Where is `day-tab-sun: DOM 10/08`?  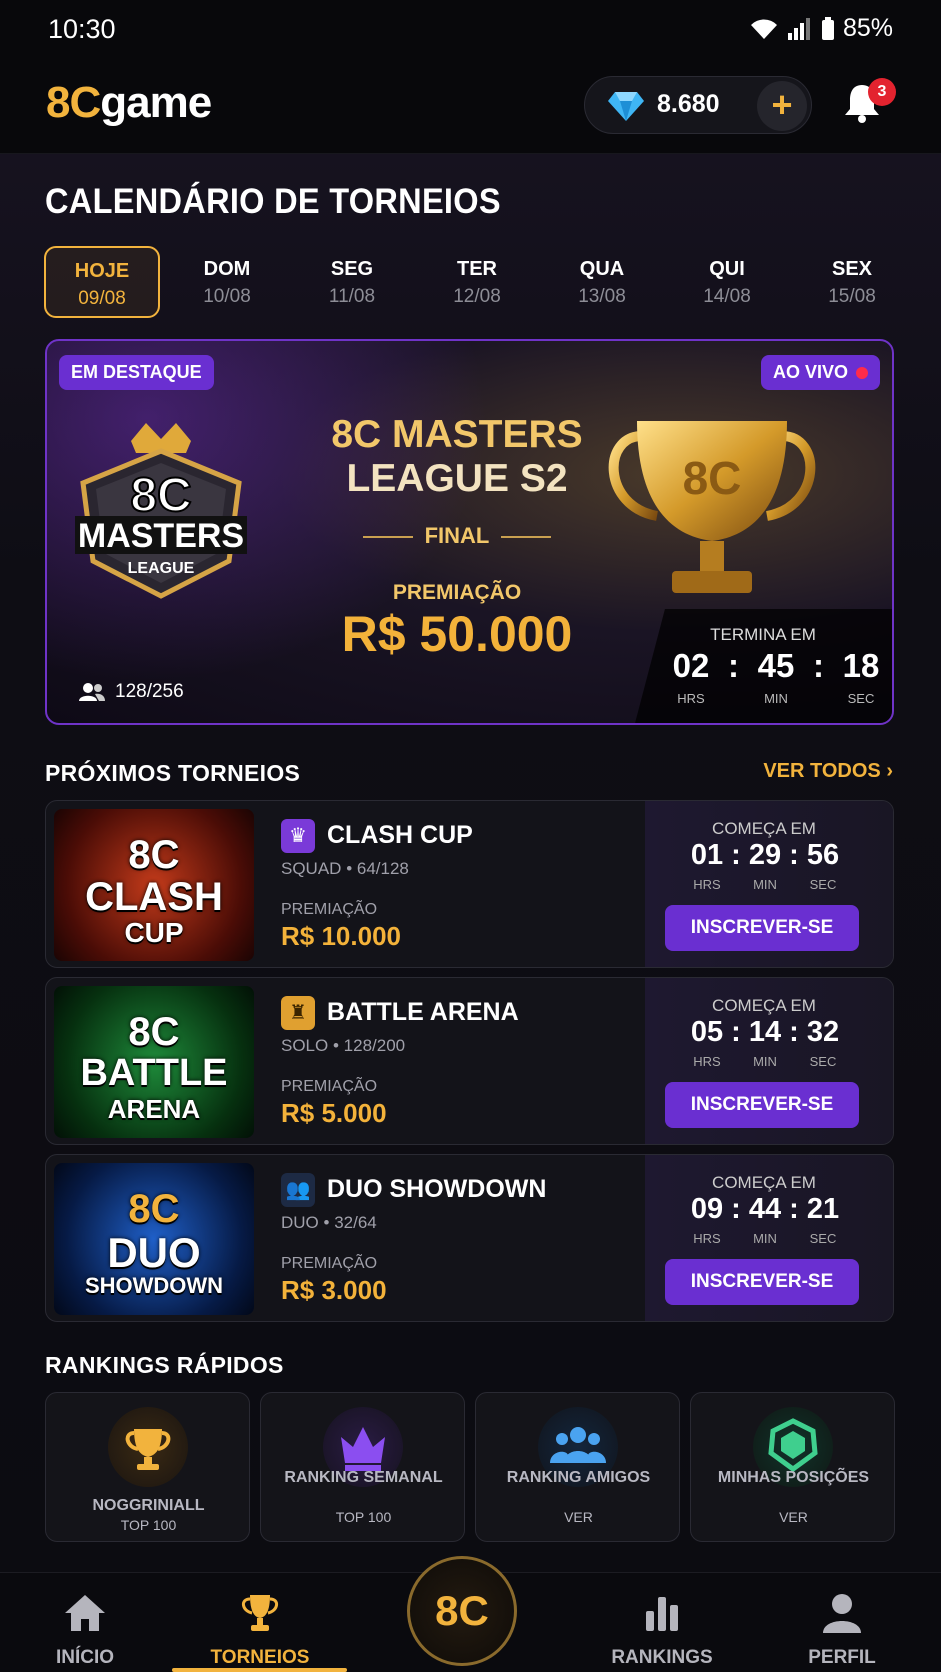
day-tab-sun: DOM 10/08 is located at coordinates (227, 282).